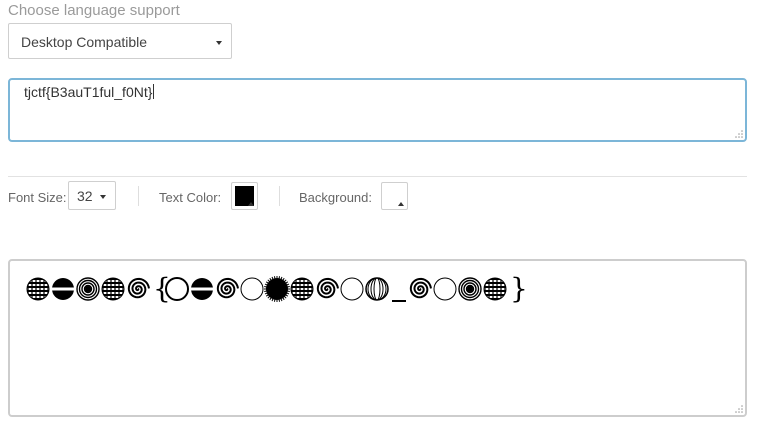 The image size is (757, 426). Describe the element at coordinates (335, 197) in the screenshot. I see `background-label: Background:` at that location.